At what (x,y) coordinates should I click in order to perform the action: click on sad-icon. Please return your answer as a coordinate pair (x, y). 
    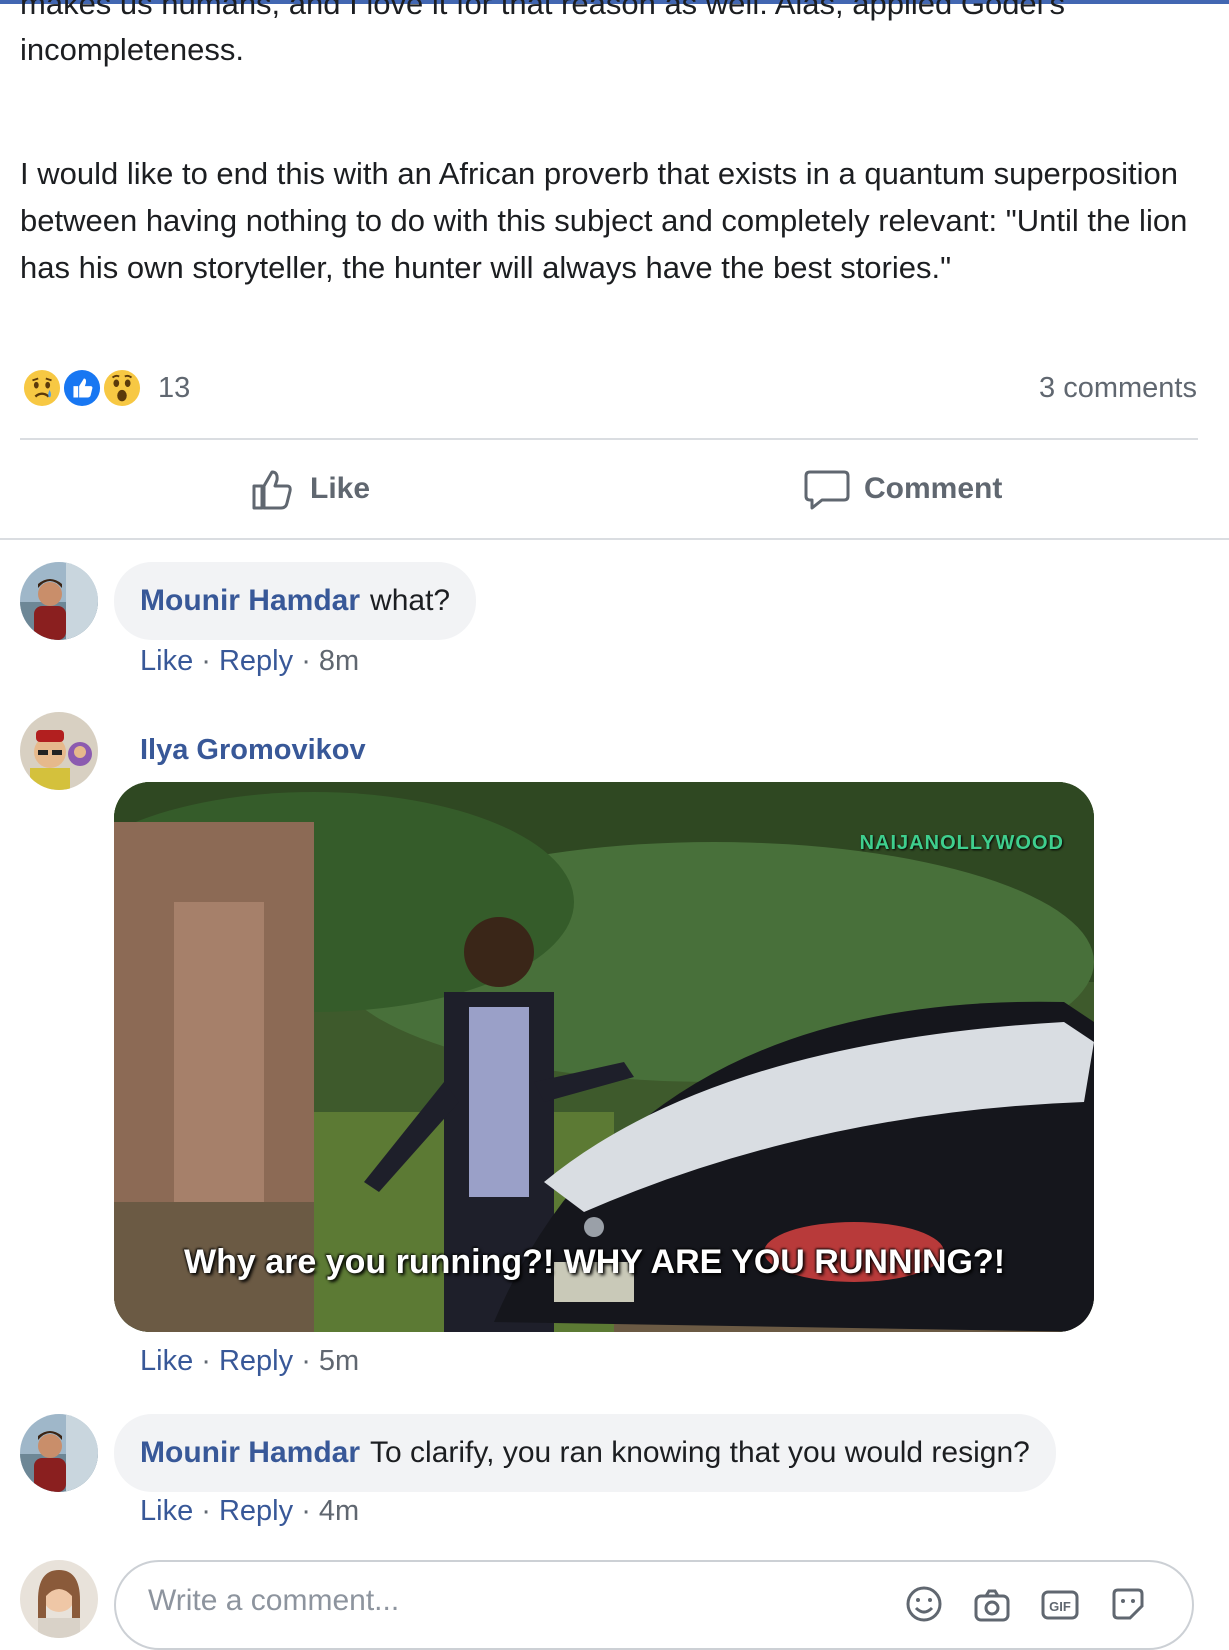
    Looking at the image, I should click on (42, 388).